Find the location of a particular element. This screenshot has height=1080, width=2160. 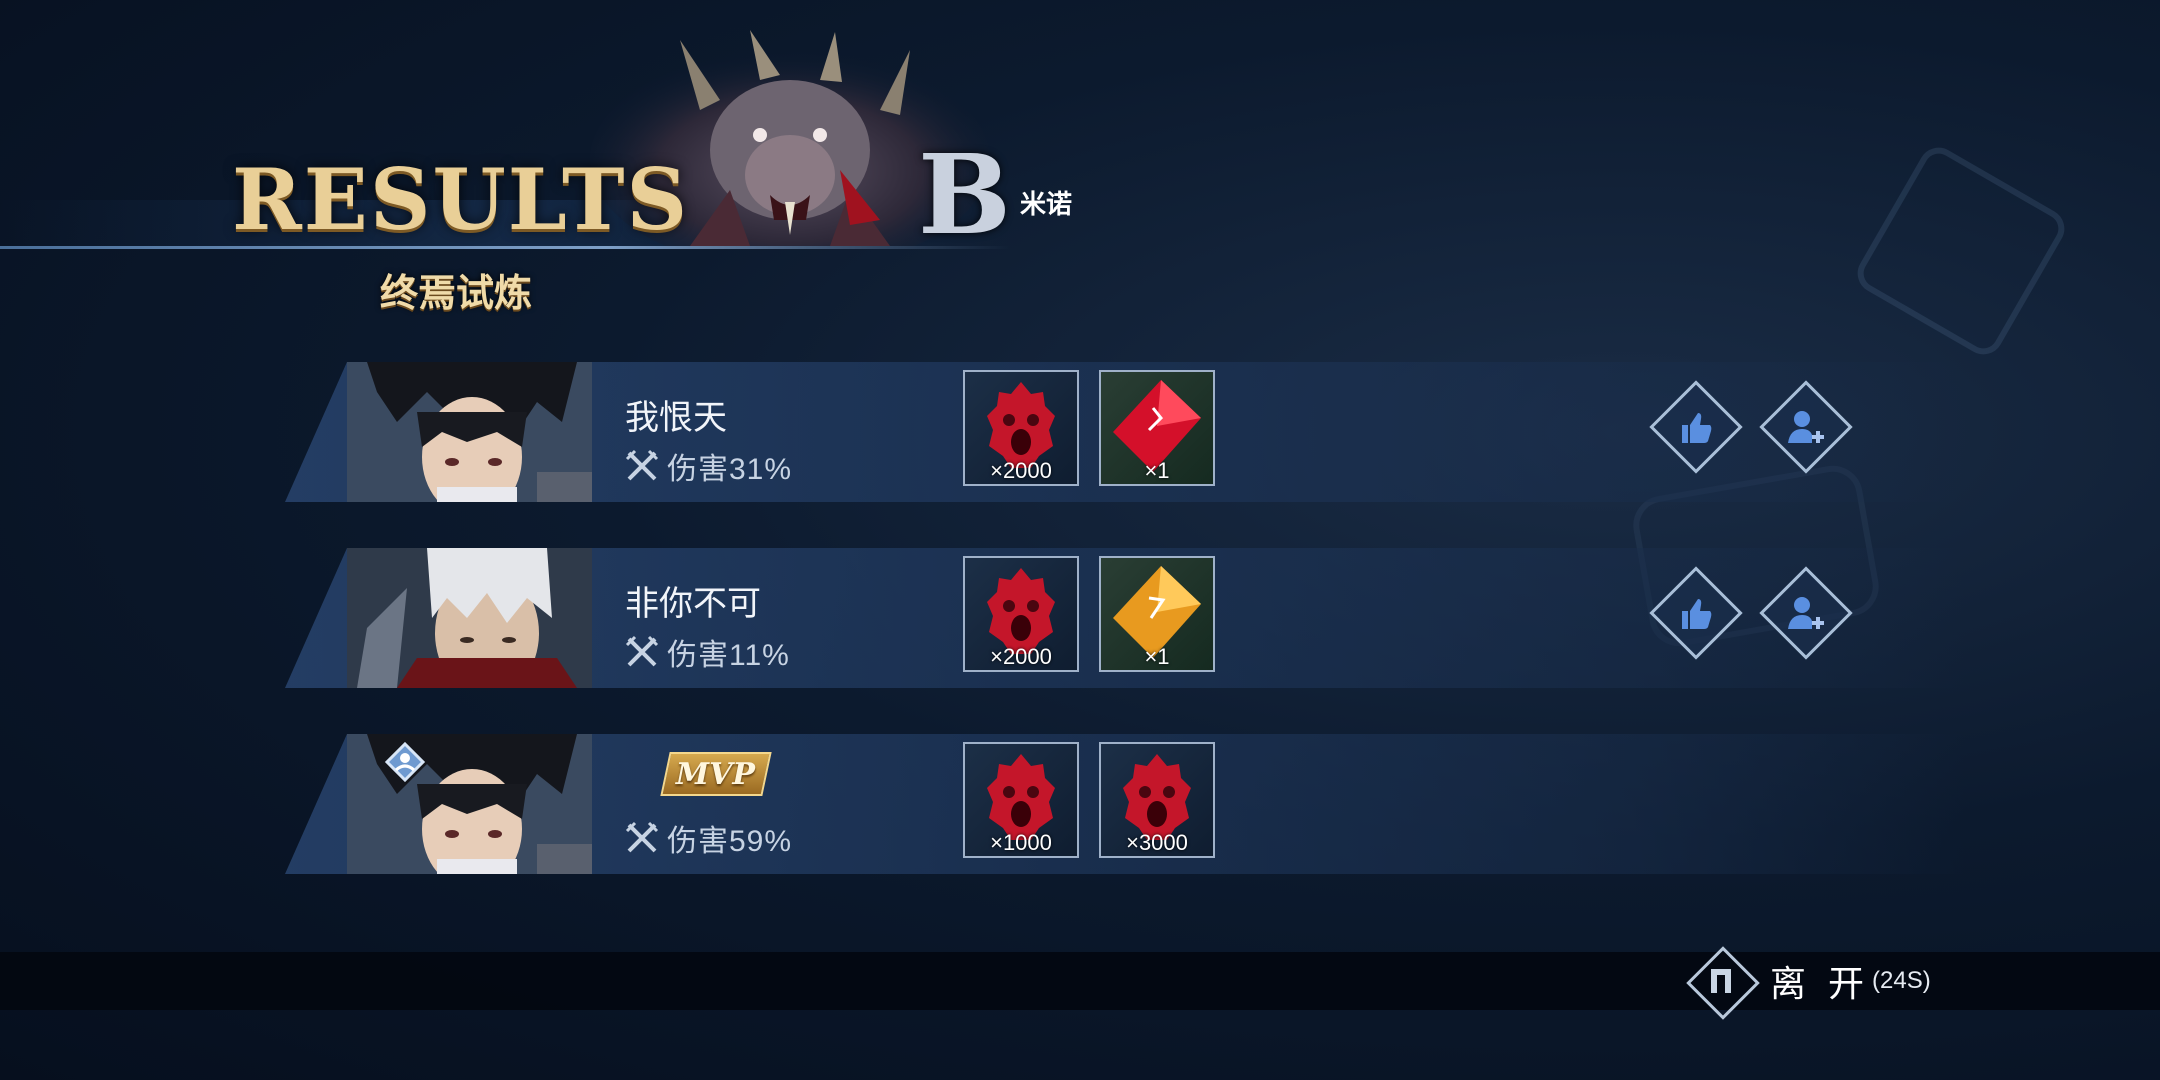

leave-icon-frame is located at coordinates (1723, 983).